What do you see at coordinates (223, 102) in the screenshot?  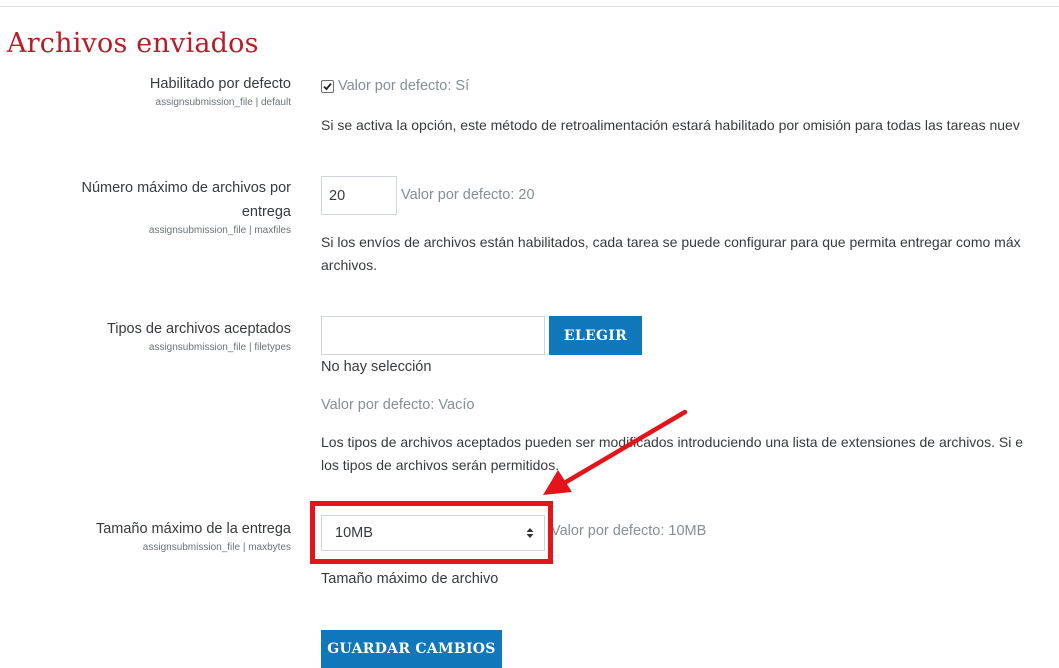 I see `setting-key-enabled: assignsubmission_file | default` at bounding box center [223, 102].